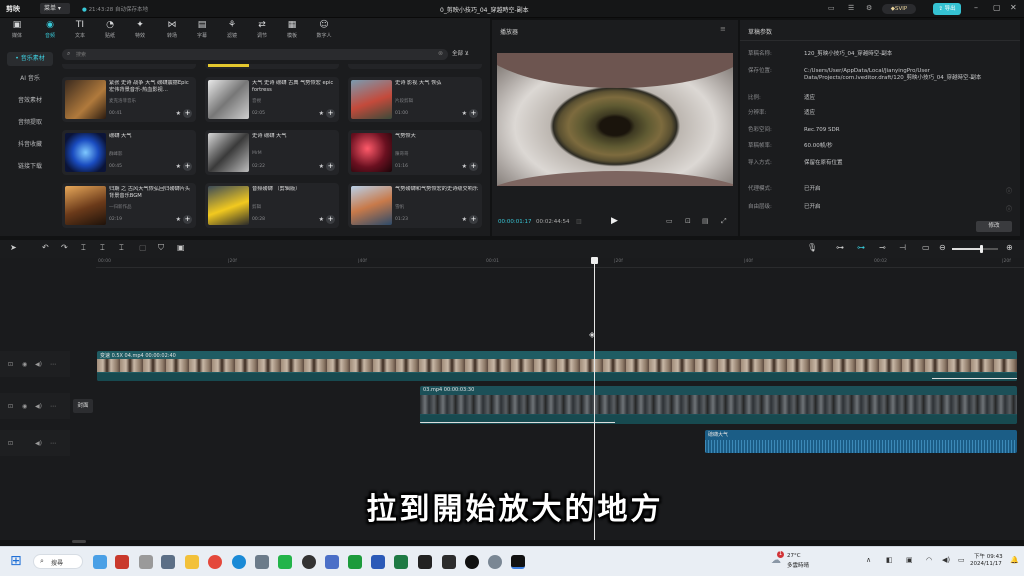 The width and height of the screenshot is (1024, 576). I want to click on music-card: 磅礴 大气 群峰影 00:45 ★ +, so click(129, 152).